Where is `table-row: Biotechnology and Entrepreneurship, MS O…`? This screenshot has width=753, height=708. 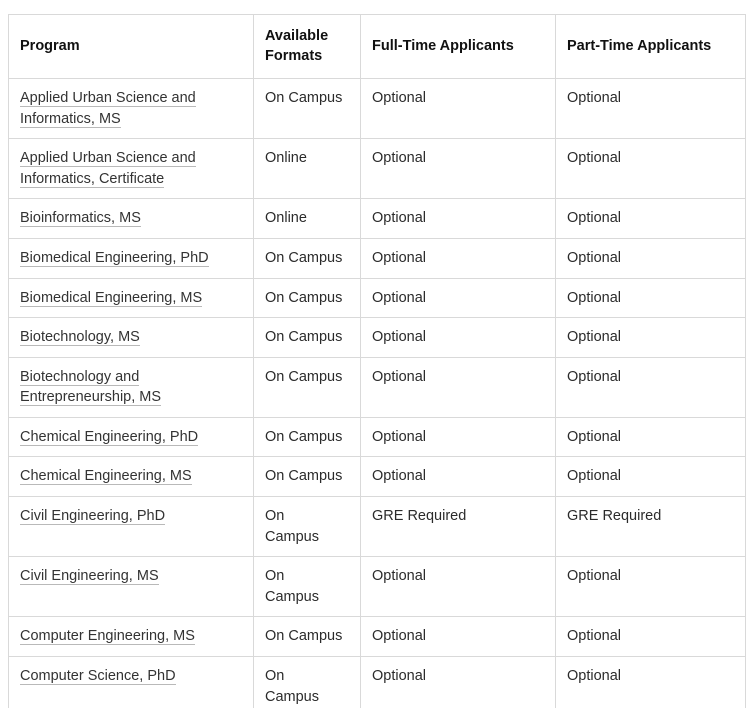
table-row: Biotechnology and Entrepreneurship, MS O… is located at coordinates (377, 387).